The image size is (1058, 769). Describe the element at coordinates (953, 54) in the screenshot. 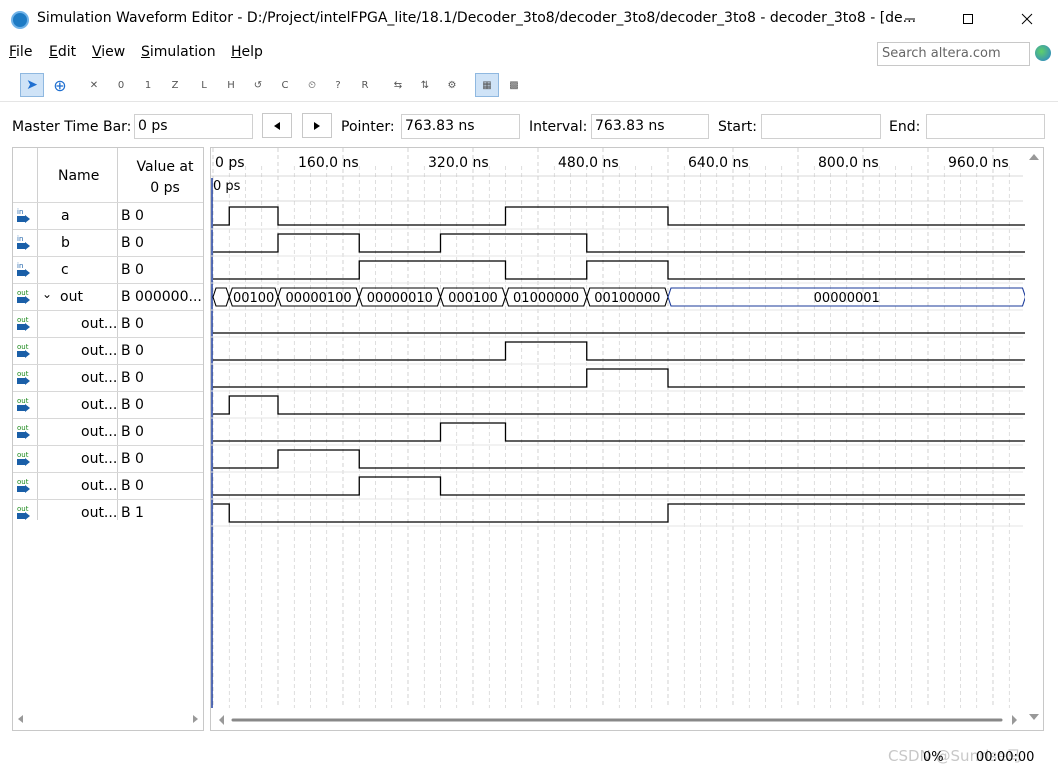

I see `search-input: Search altera.com` at that location.